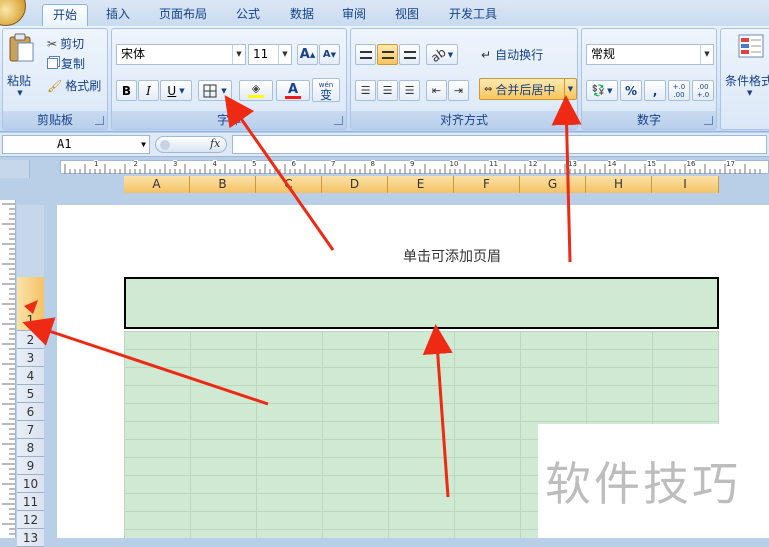 This screenshot has height=547, width=769. What do you see at coordinates (437, 411) in the screenshot?
I see `arrow-to-merged-cell` at bounding box center [437, 411].